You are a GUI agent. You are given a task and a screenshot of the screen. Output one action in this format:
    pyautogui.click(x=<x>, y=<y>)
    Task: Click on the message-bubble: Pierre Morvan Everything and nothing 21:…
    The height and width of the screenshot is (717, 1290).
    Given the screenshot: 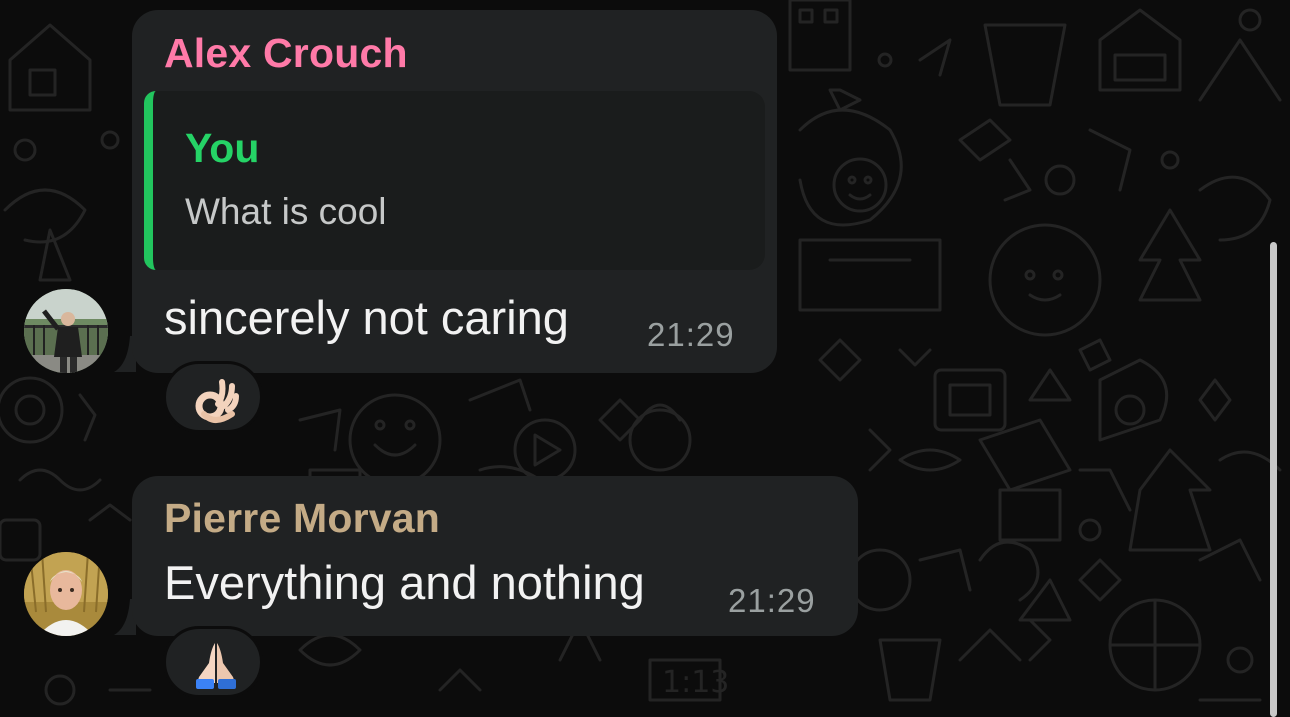 What is the action you would take?
    pyautogui.click(x=495, y=556)
    